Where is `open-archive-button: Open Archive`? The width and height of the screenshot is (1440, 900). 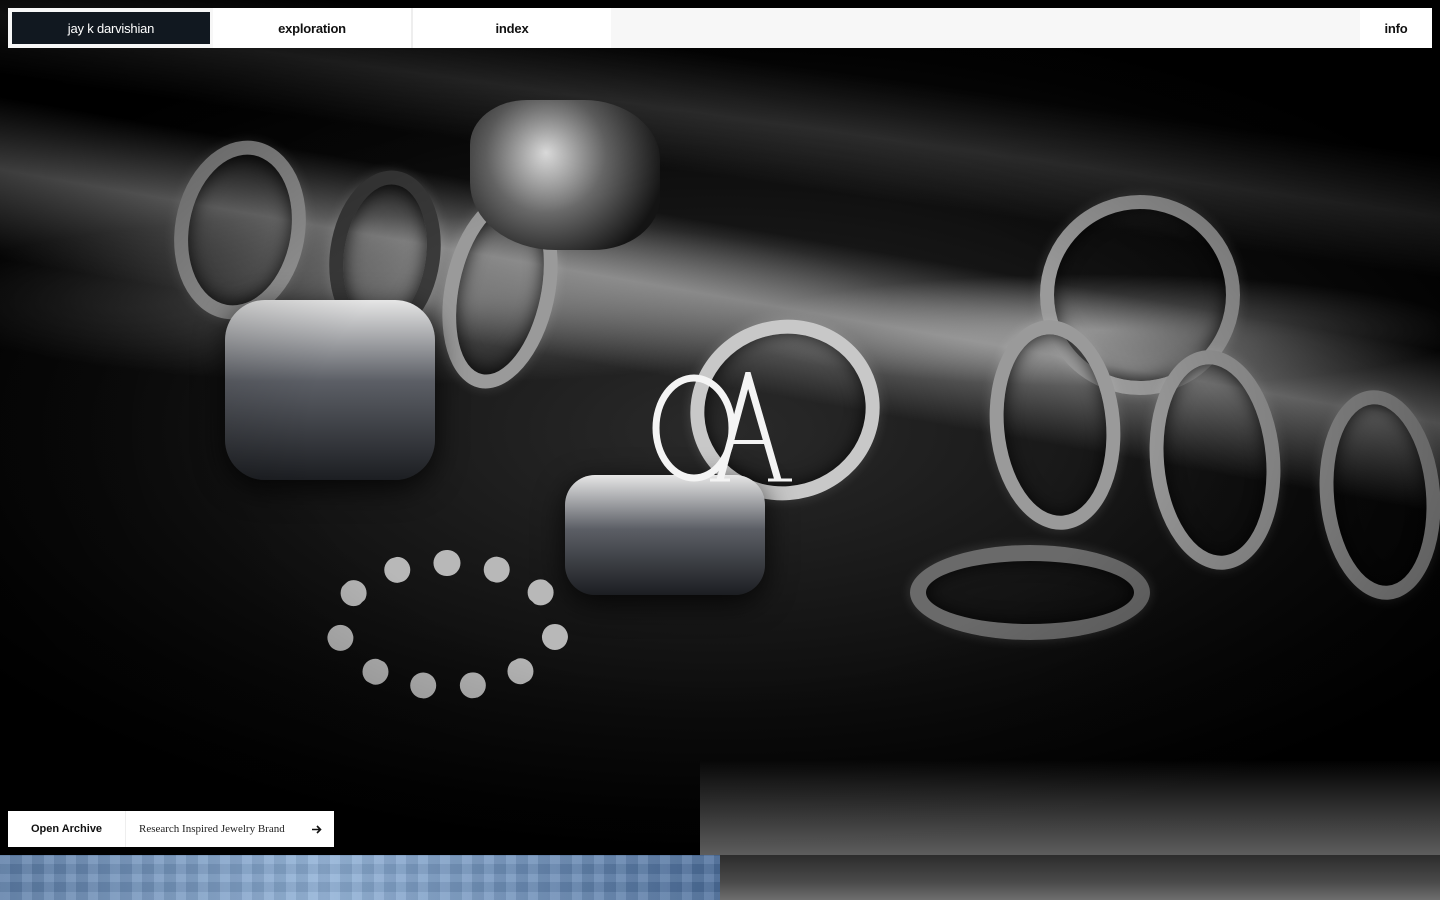
open-archive-button: Open Archive is located at coordinates (67, 829).